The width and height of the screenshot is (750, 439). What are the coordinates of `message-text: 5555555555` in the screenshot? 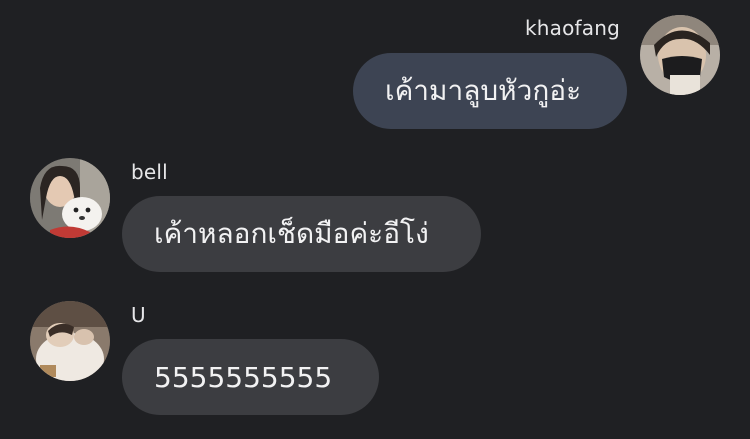 It's located at (243, 377).